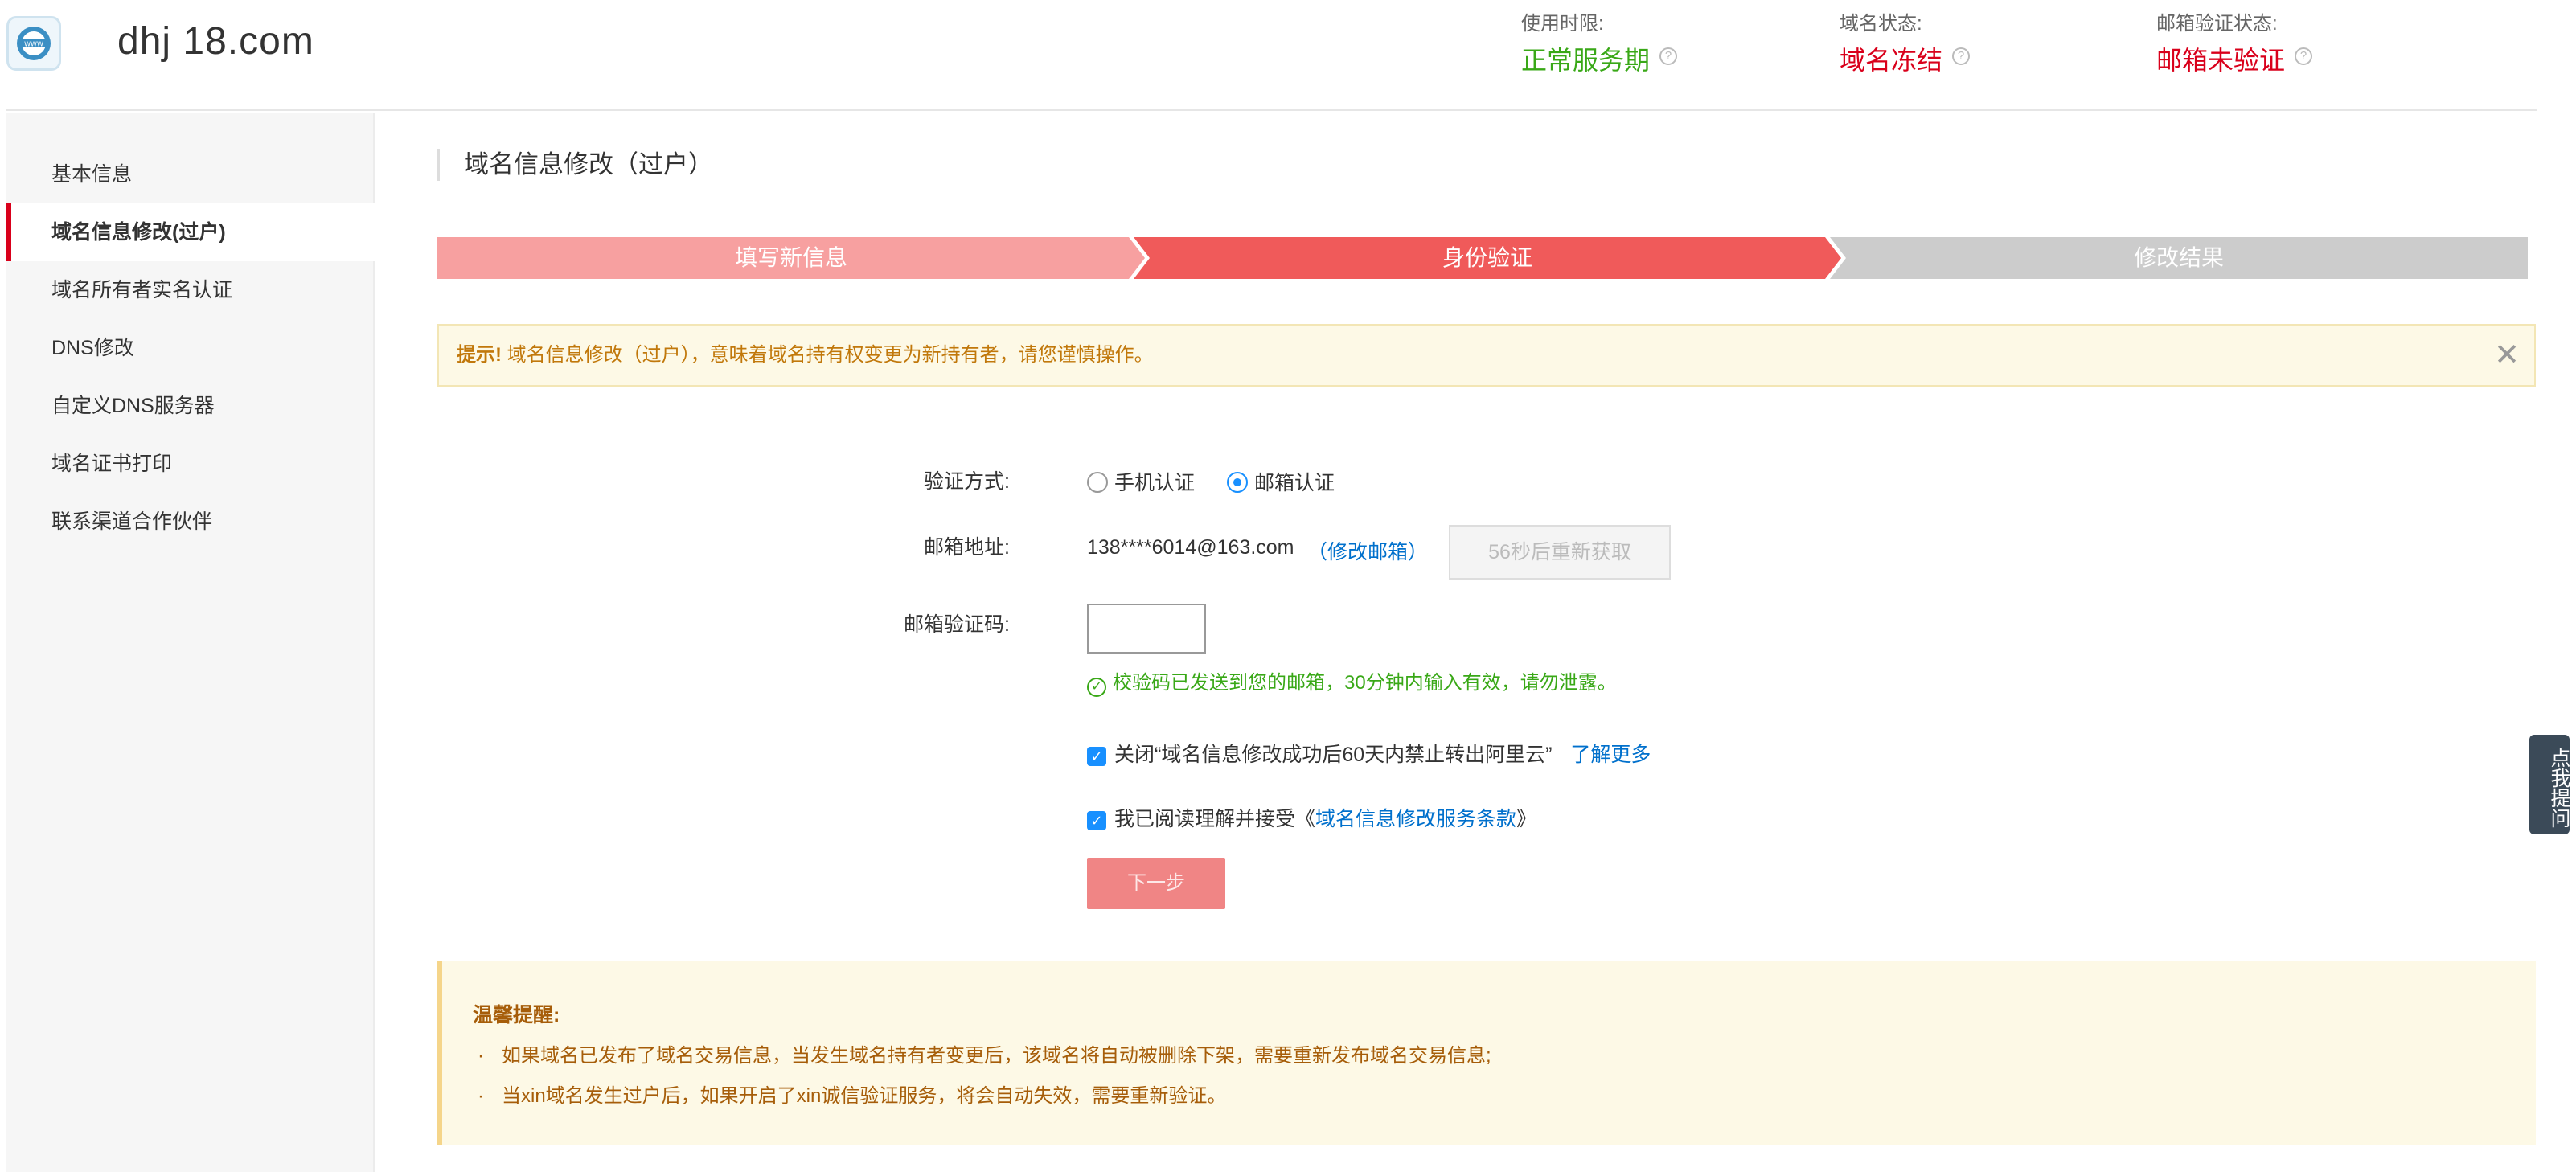 This screenshot has width=2576, height=1172. I want to click on stat-domain-status: 域名状态: 域名冻结?, so click(1906, 44).